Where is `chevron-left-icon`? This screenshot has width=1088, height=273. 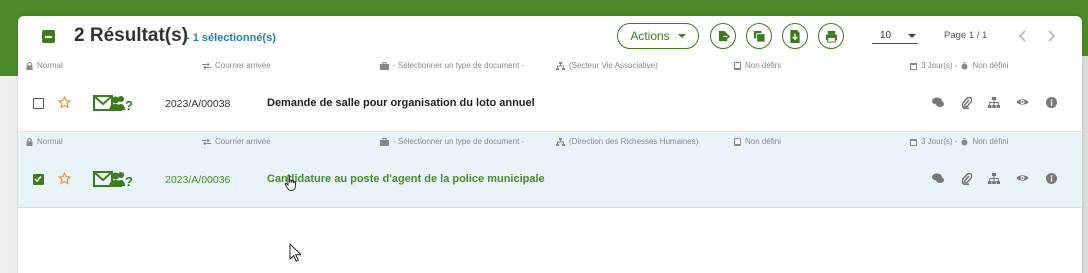
chevron-left-icon is located at coordinates (1023, 36).